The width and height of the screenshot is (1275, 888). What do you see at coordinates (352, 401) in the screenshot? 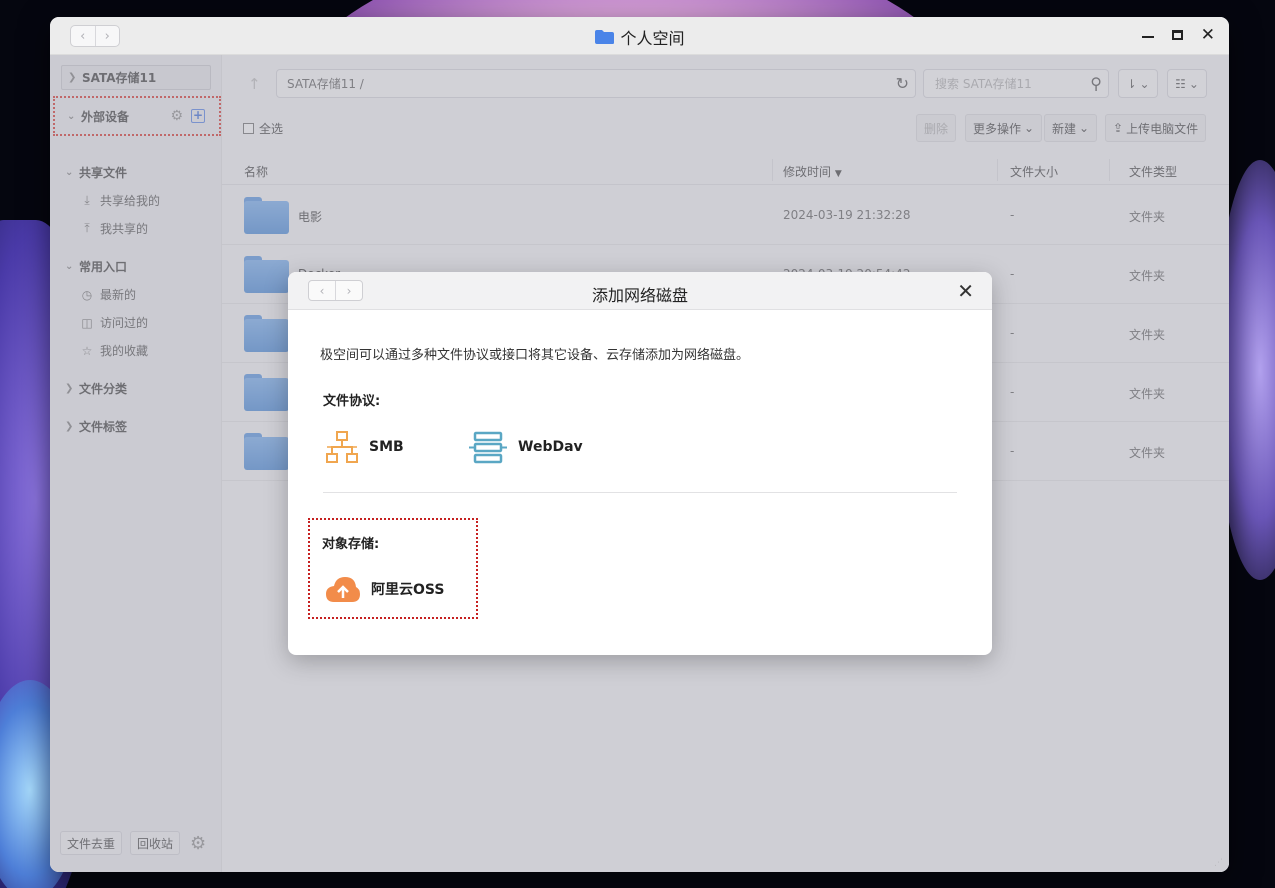
I see `protocols-section-label: 文件协议:` at bounding box center [352, 401].